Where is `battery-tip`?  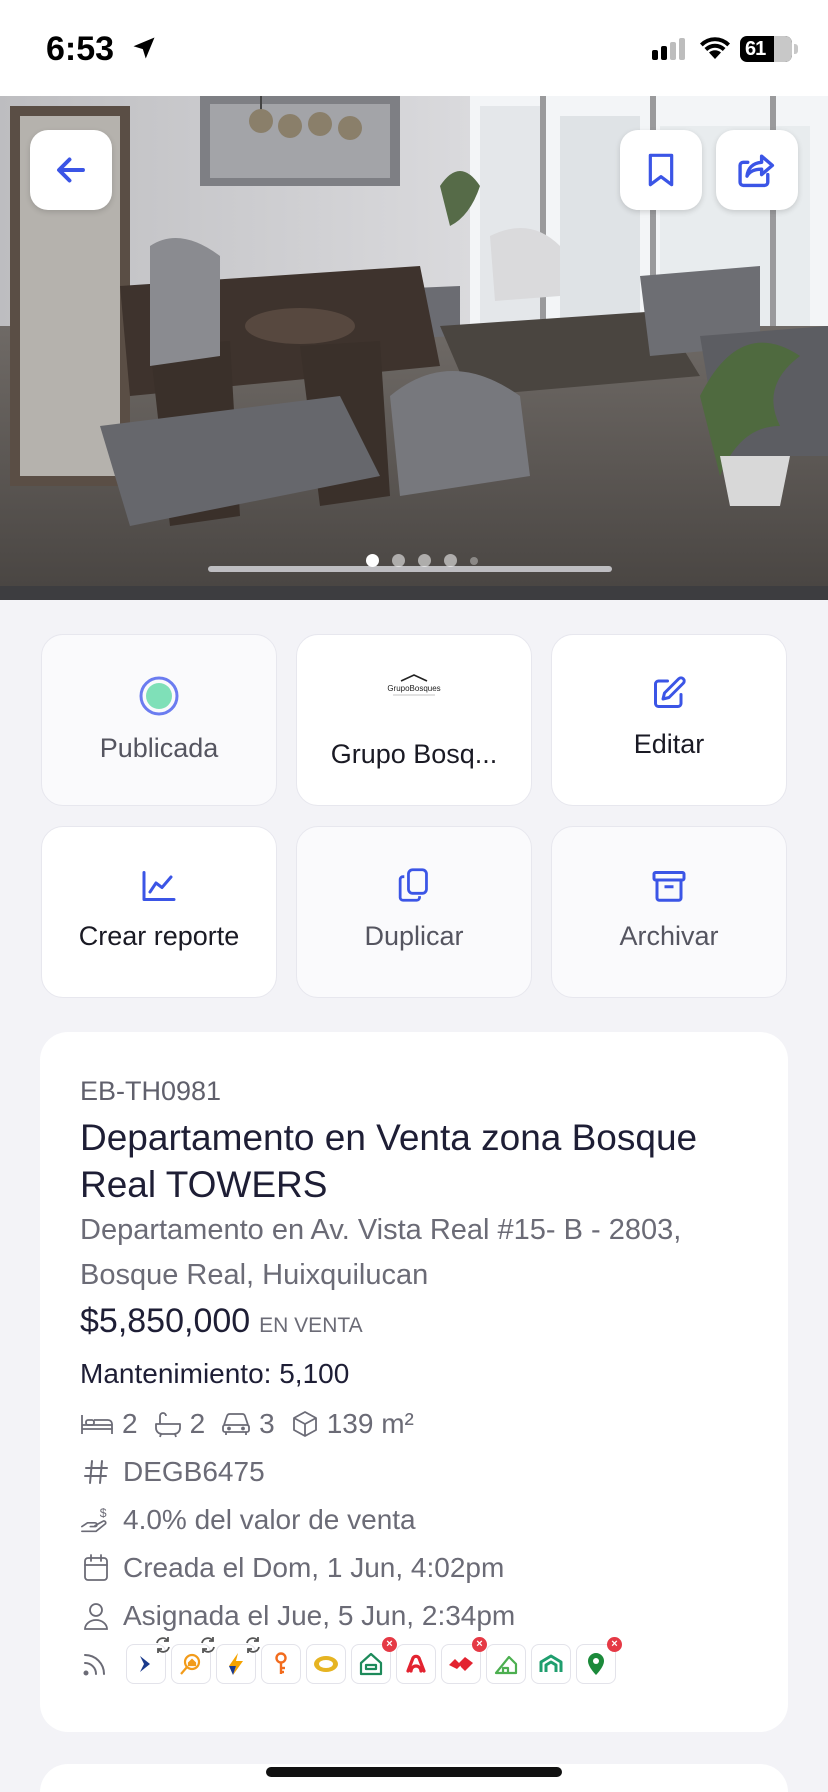 battery-tip is located at coordinates (796, 49).